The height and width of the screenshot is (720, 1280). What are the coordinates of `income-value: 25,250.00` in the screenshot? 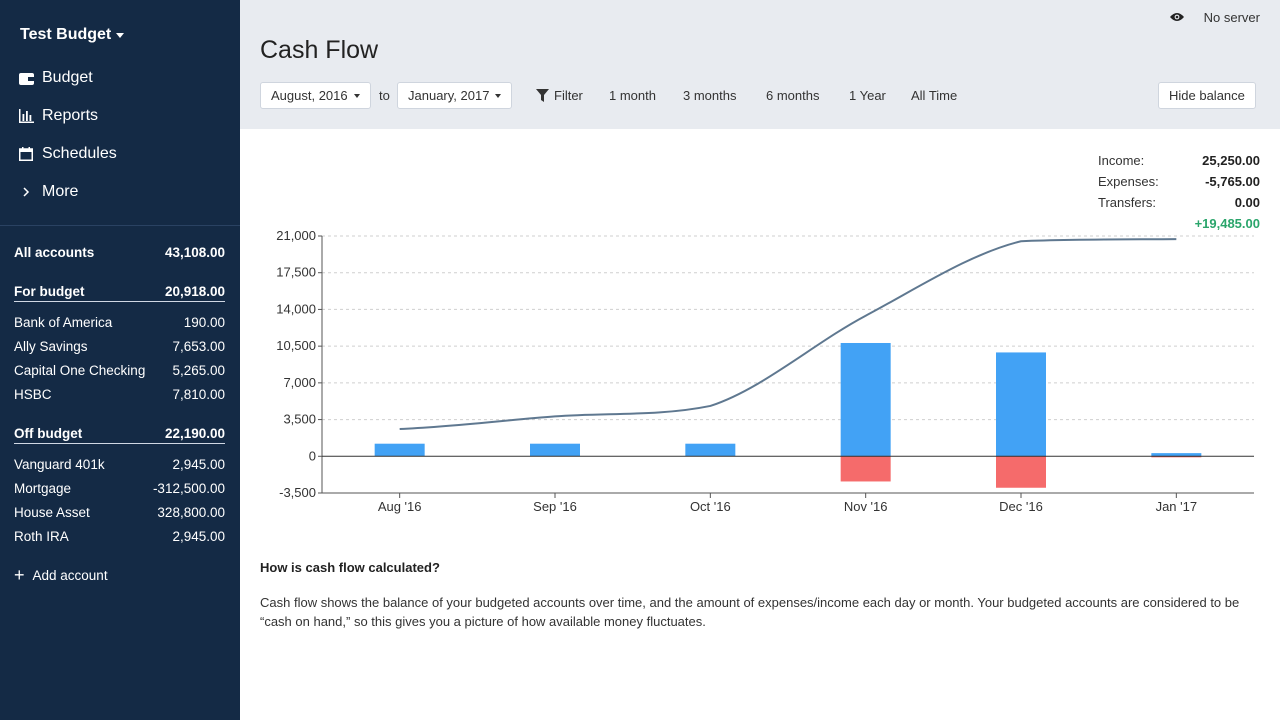 It's located at (1231, 160).